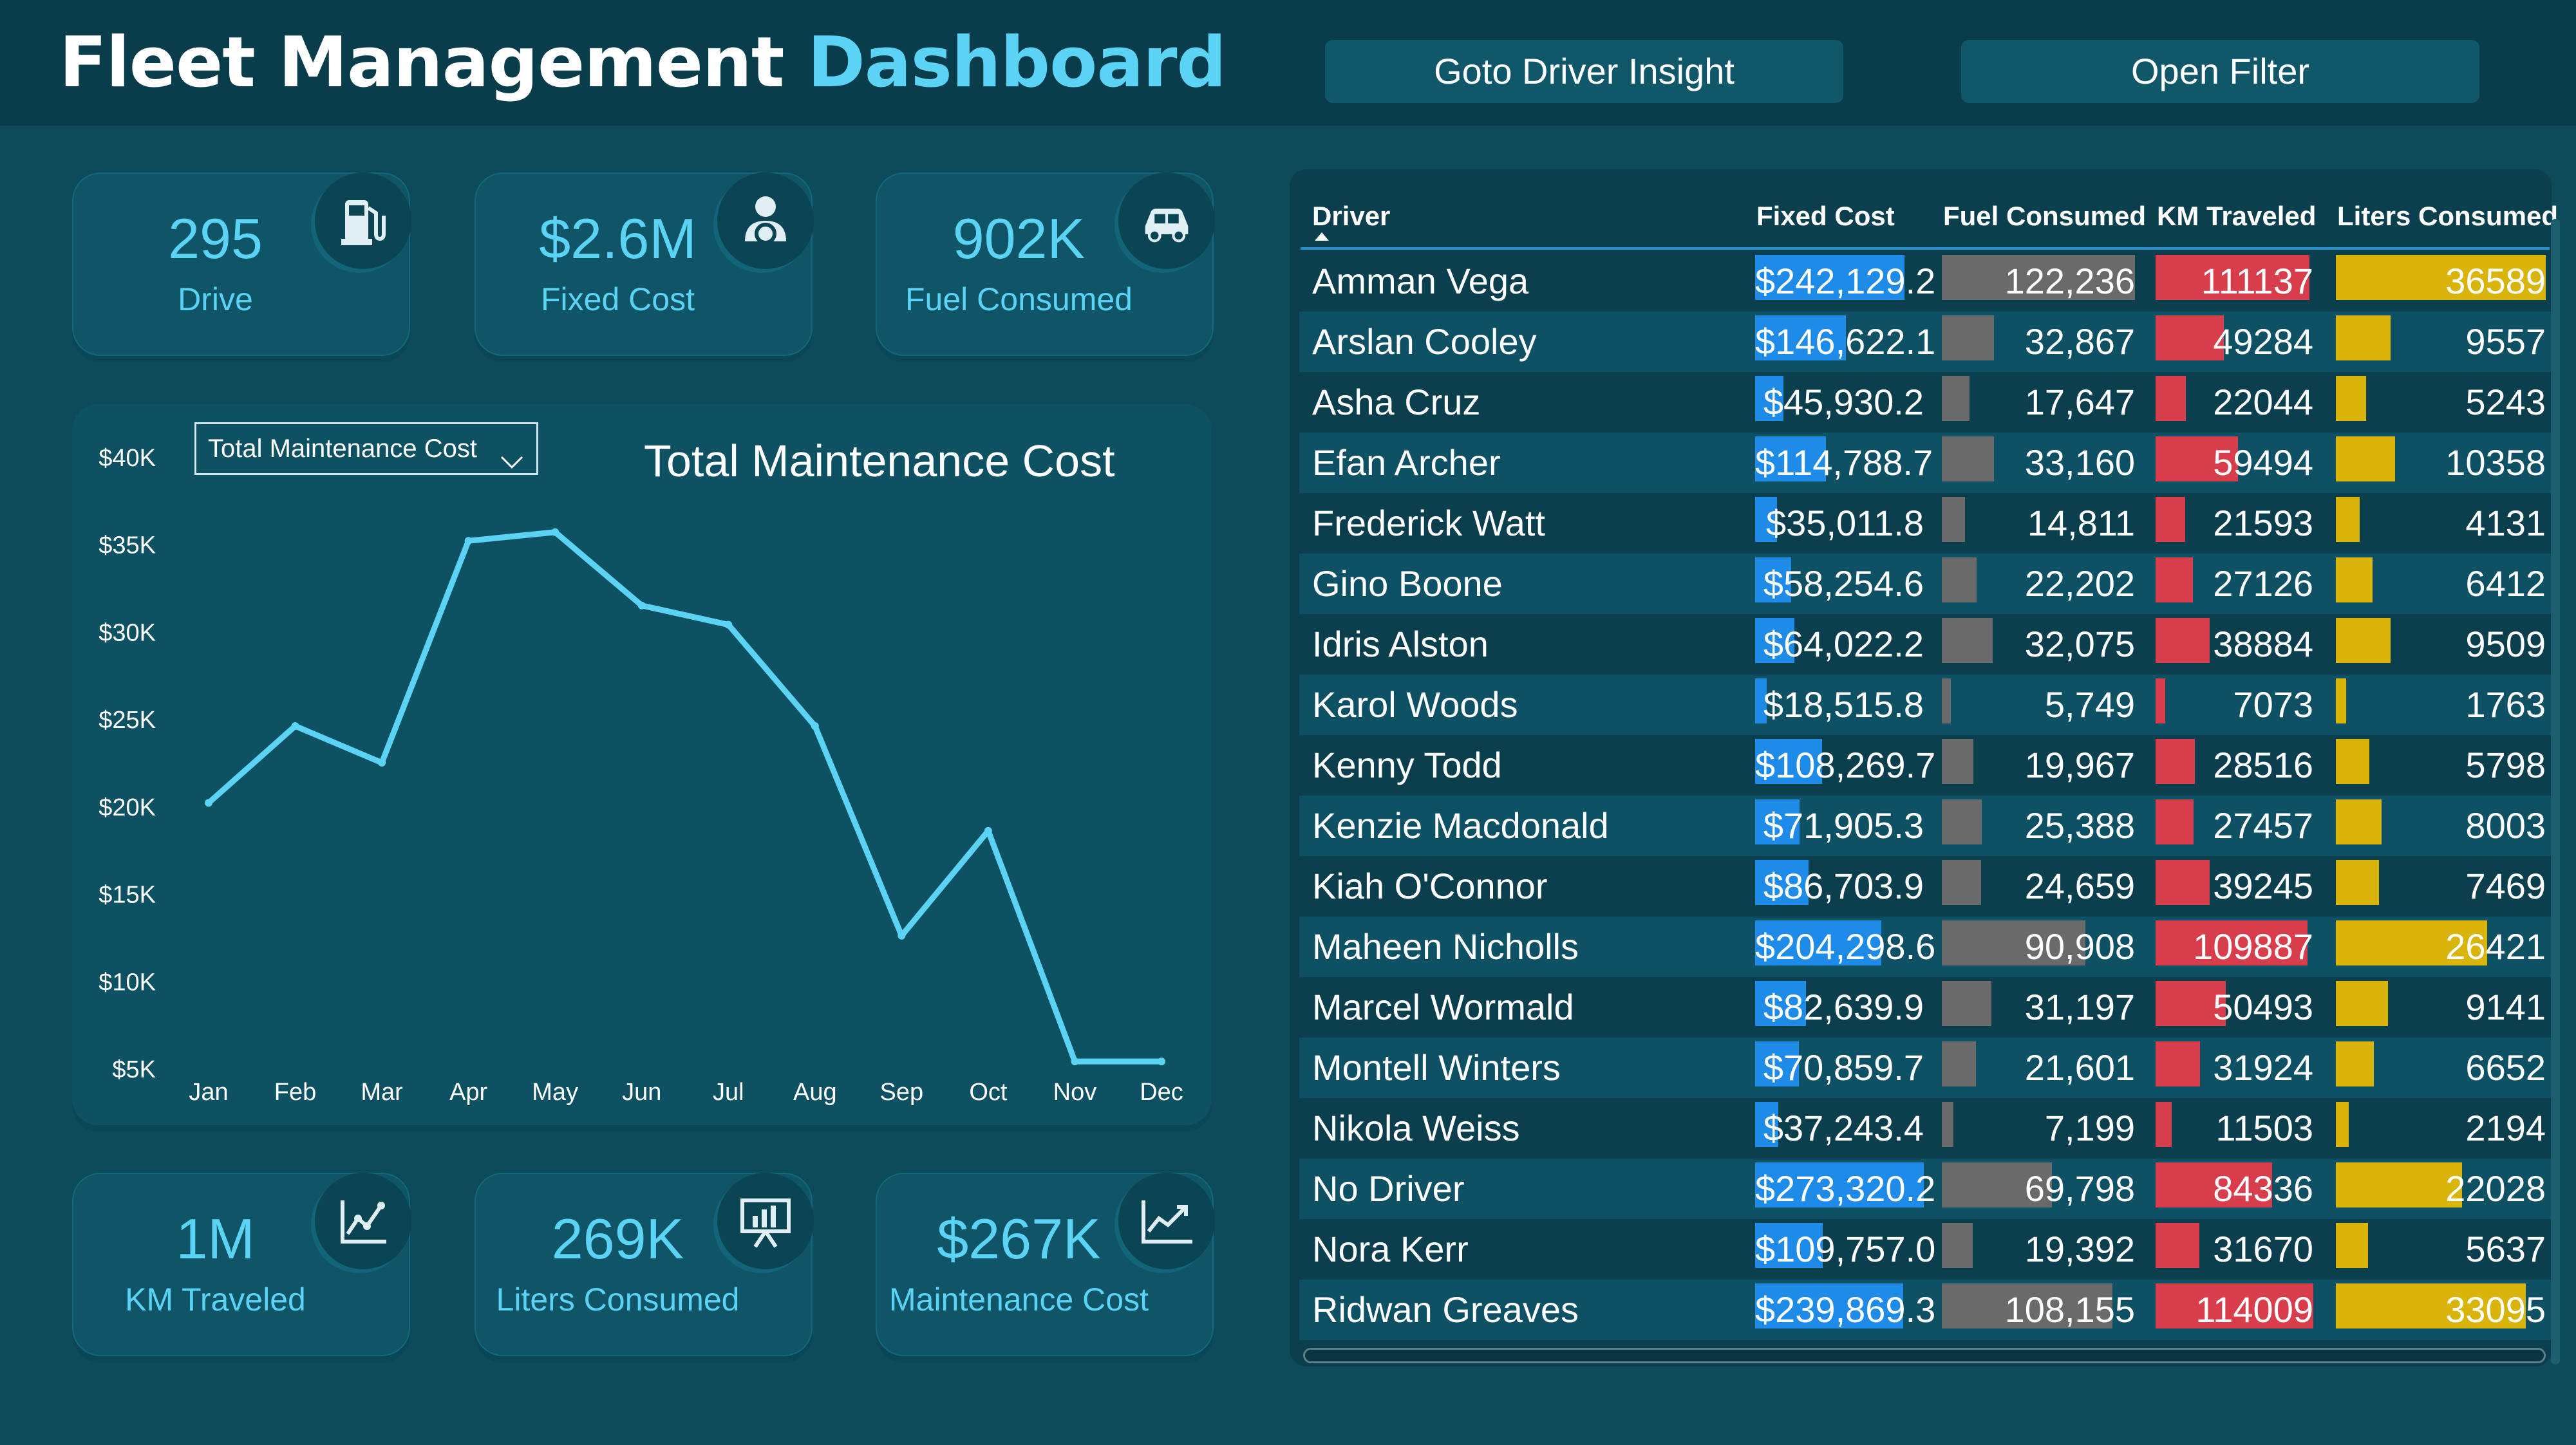 The image size is (2576, 1445). What do you see at coordinates (1925, 644) in the screenshot?
I see `table-row: Idris Alston $64,022.2 32,075 38884 9509` at bounding box center [1925, 644].